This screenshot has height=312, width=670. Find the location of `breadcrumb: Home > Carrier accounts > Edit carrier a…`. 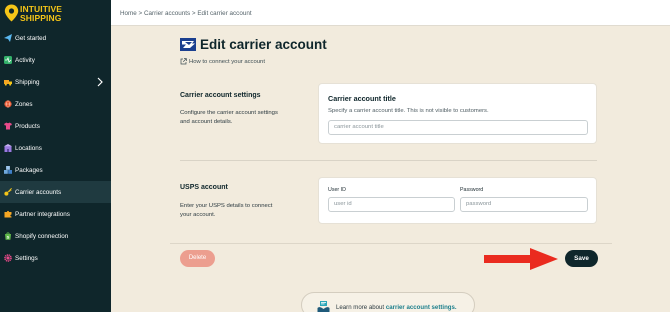

breadcrumb: Home > Carrier accounts > Edit carrier a… is located at coordinates (186, 13).